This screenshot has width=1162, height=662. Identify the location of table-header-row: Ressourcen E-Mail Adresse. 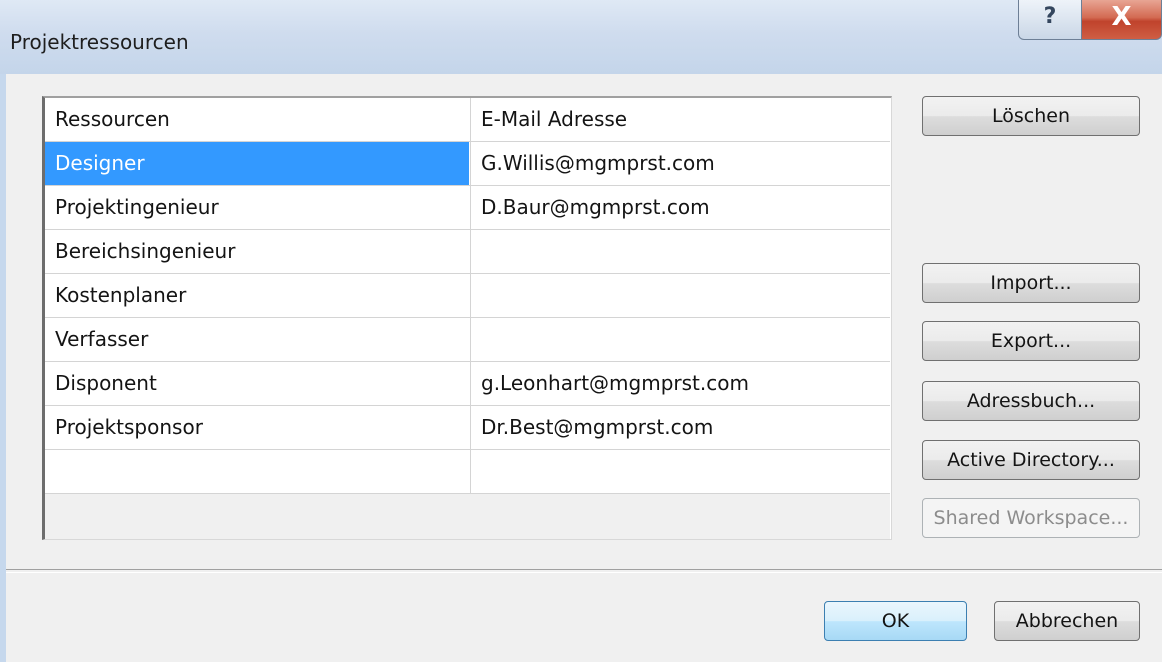
(467, 120).